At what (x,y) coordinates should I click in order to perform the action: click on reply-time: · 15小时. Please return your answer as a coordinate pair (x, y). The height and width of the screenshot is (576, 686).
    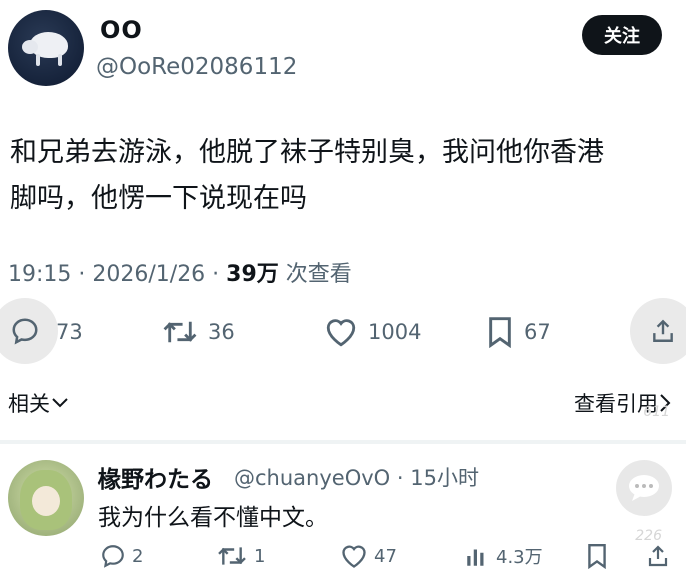
    Looking at the image, I should click on (437, 478).